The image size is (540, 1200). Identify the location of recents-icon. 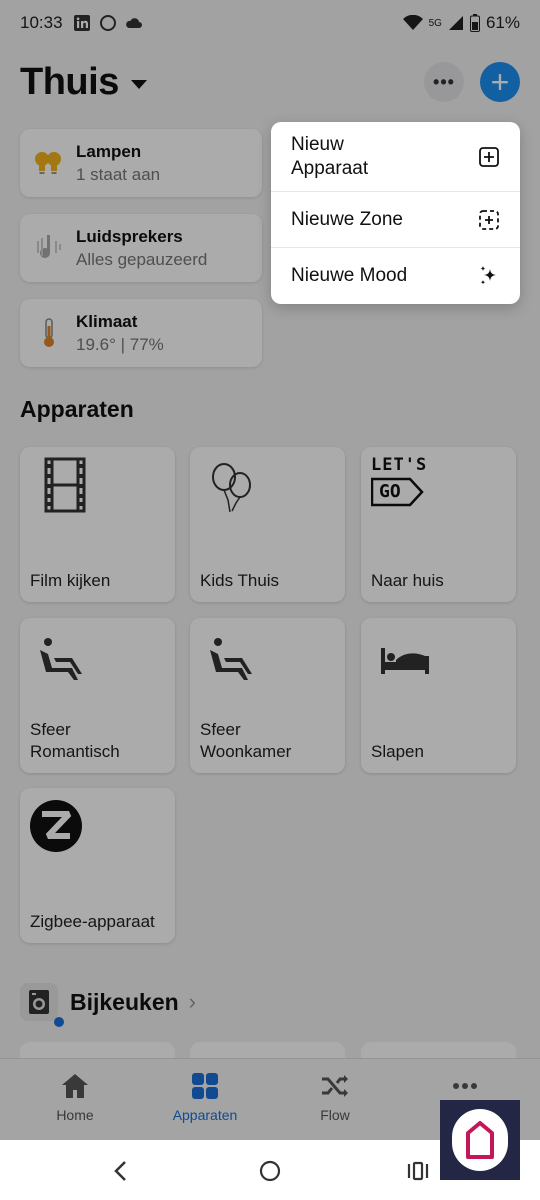
(418, 1171).